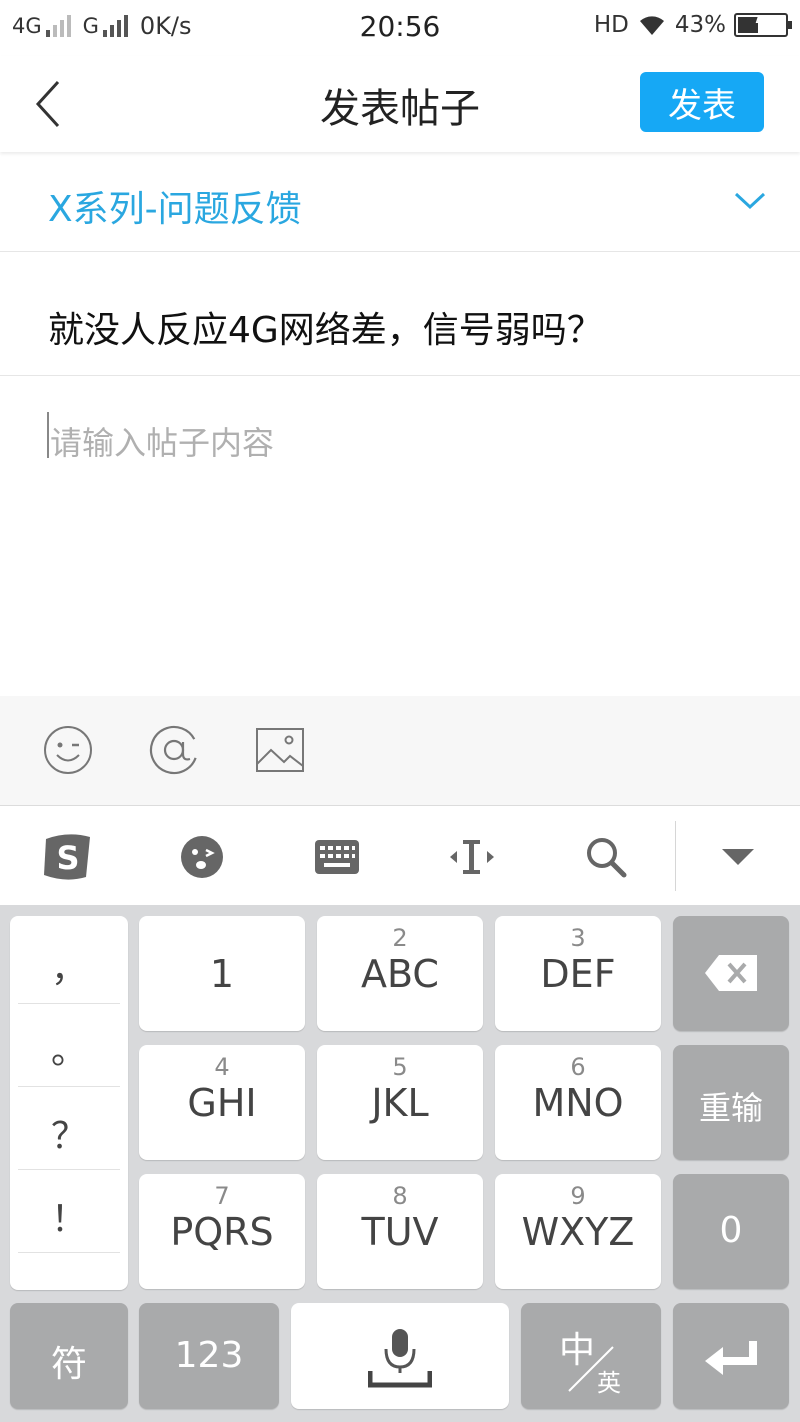 The image size is (800, 1422). What do you see at coordinates (400, 938) in the screenshot?
I see `key-num: 2` at bounding box center [400, 938].